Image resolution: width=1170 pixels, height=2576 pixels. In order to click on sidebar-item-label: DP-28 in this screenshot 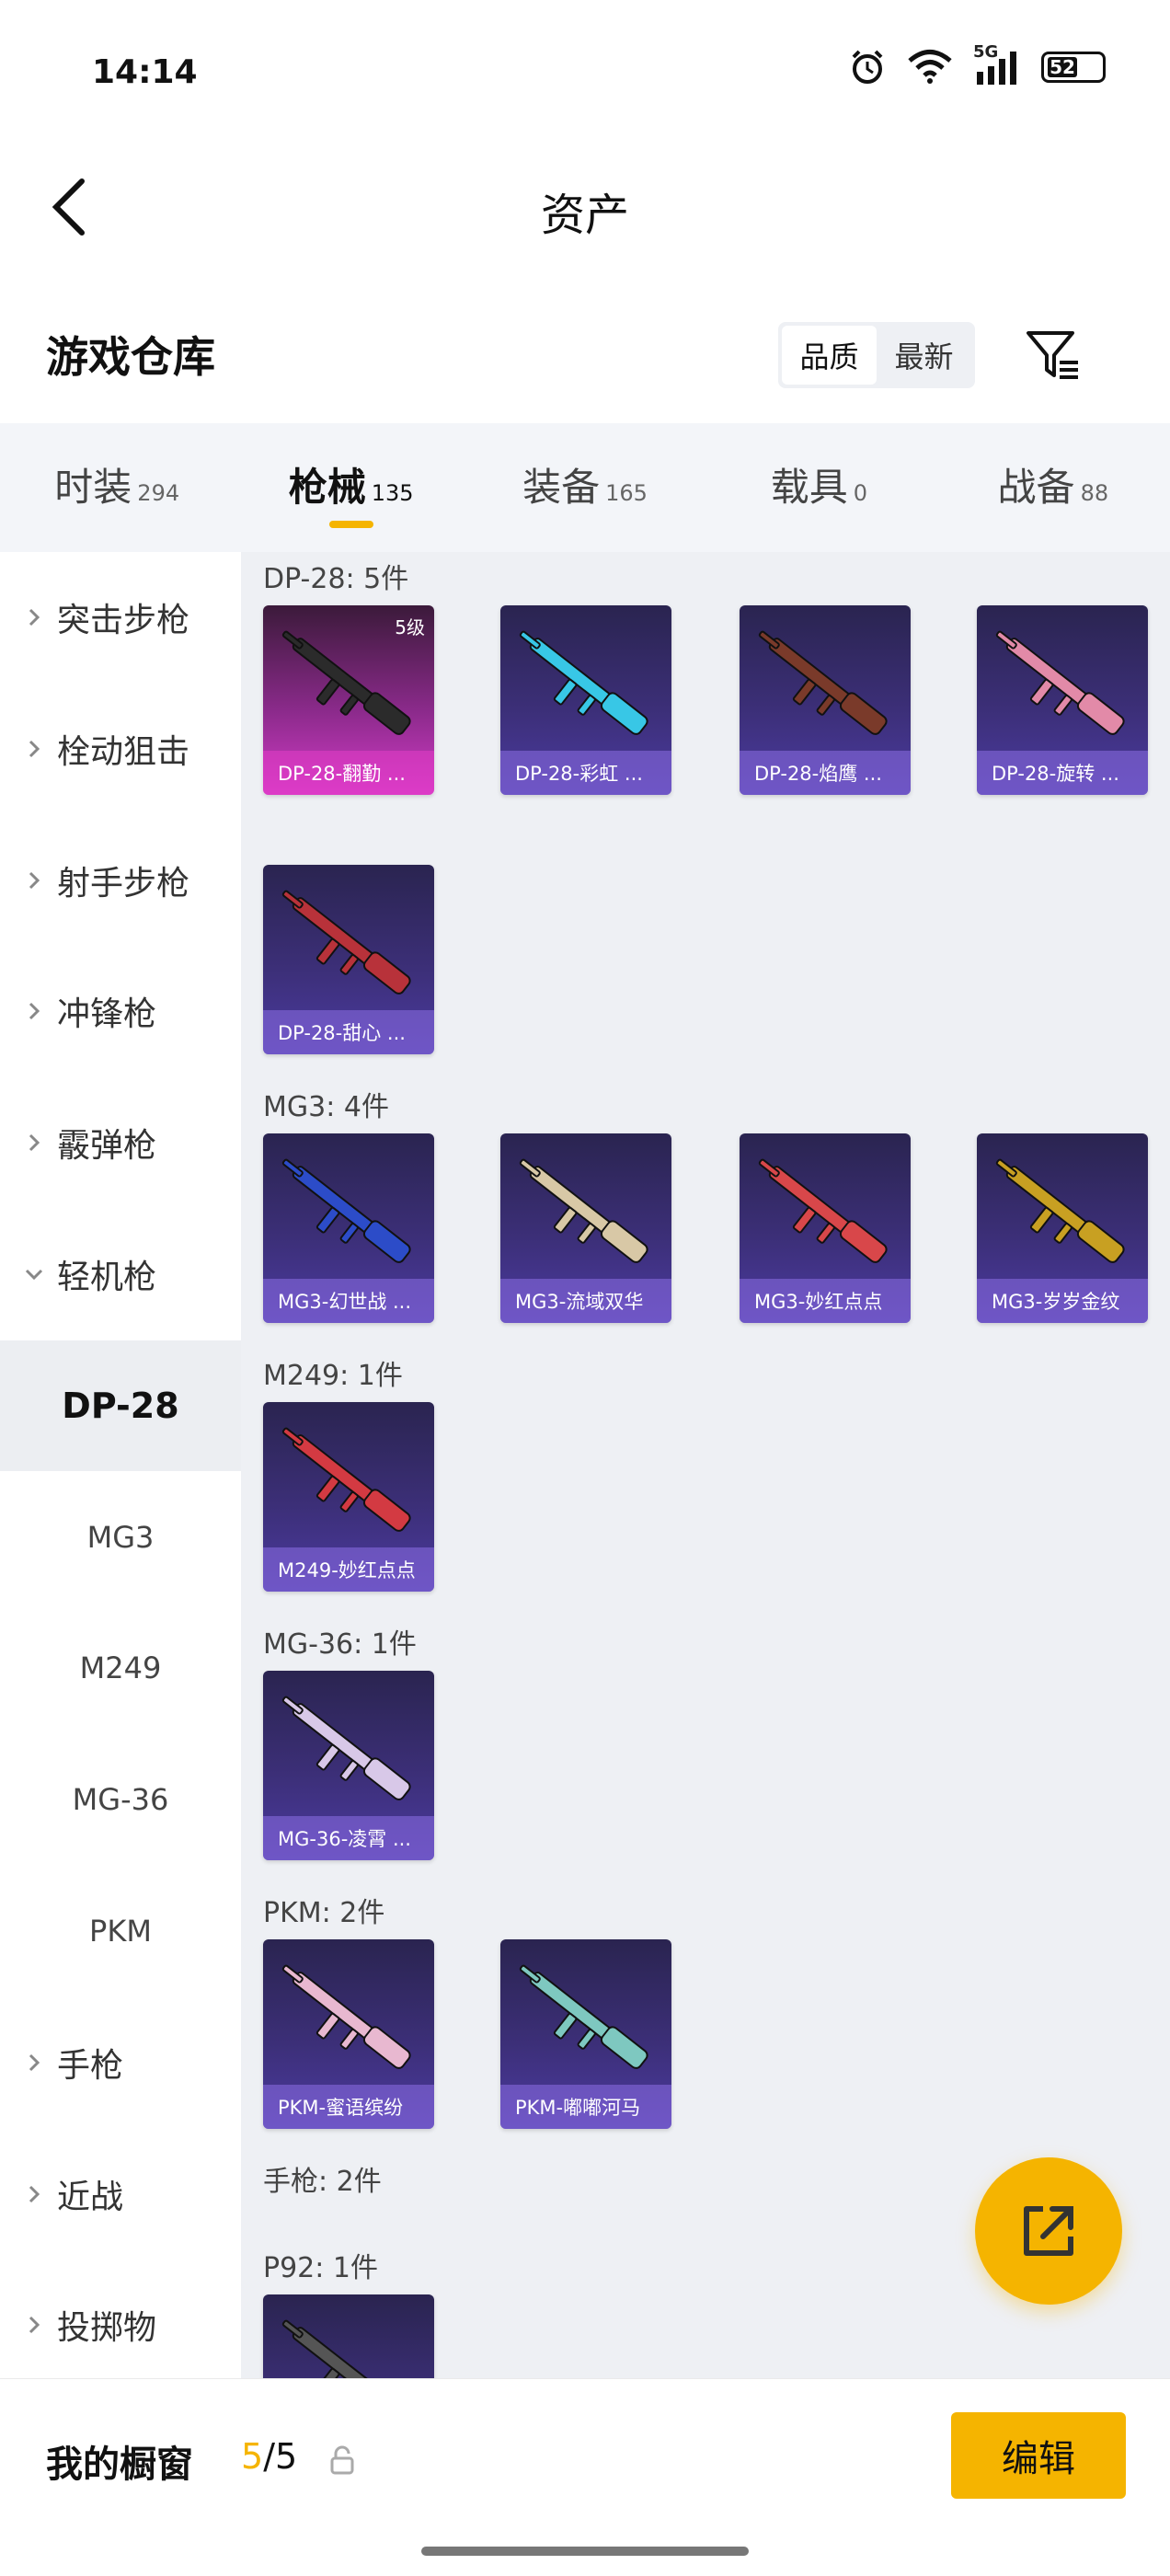, I will do `click(120, 1405)`.